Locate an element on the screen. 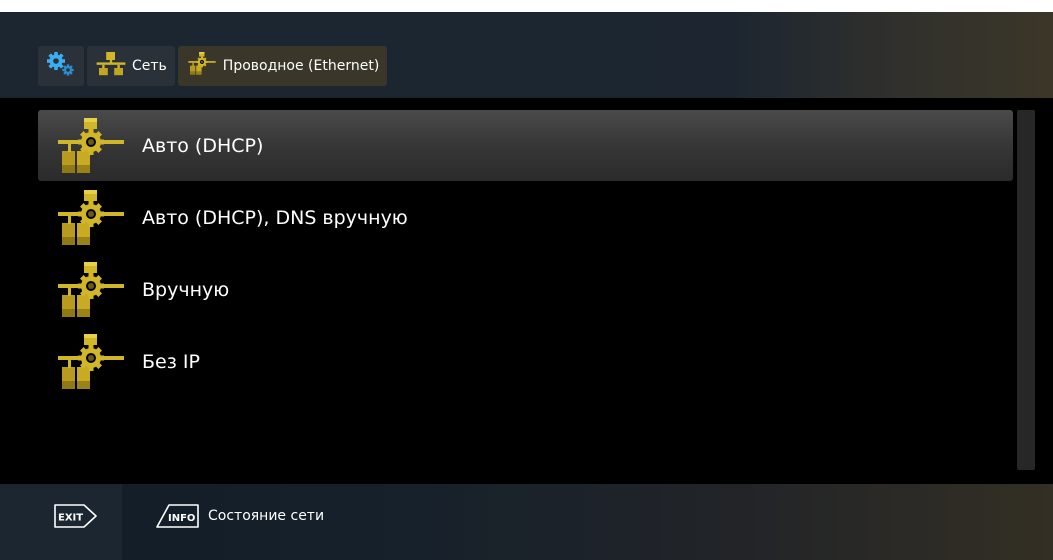 The image size is (1053, 560). list-item-auto-dhcp: Авто (DHCP) is located at coordinates (525, 145).